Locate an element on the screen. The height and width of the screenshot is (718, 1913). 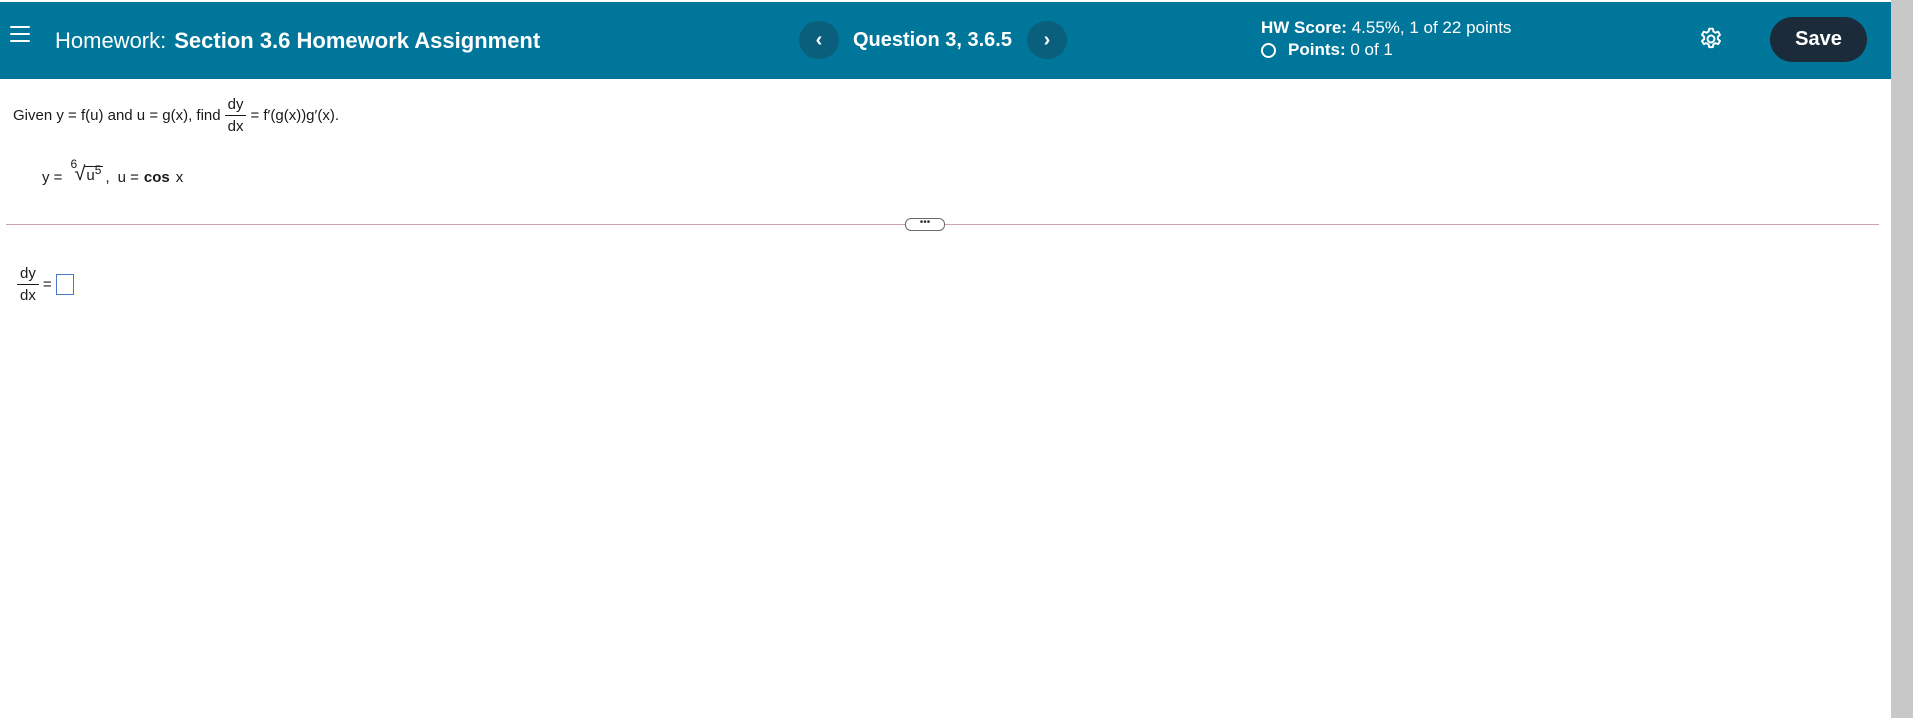
save-button: Save is located at coordinates (1818, 39).